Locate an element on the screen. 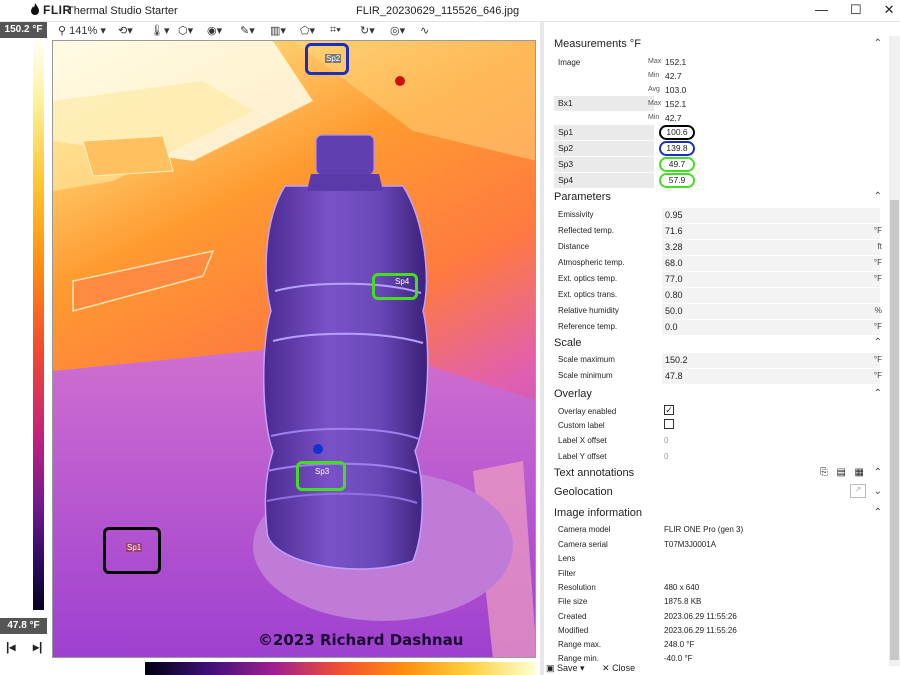 This screenshot has width=900, height=675. custom-label-checkbox is located at coordinates (669, 424).